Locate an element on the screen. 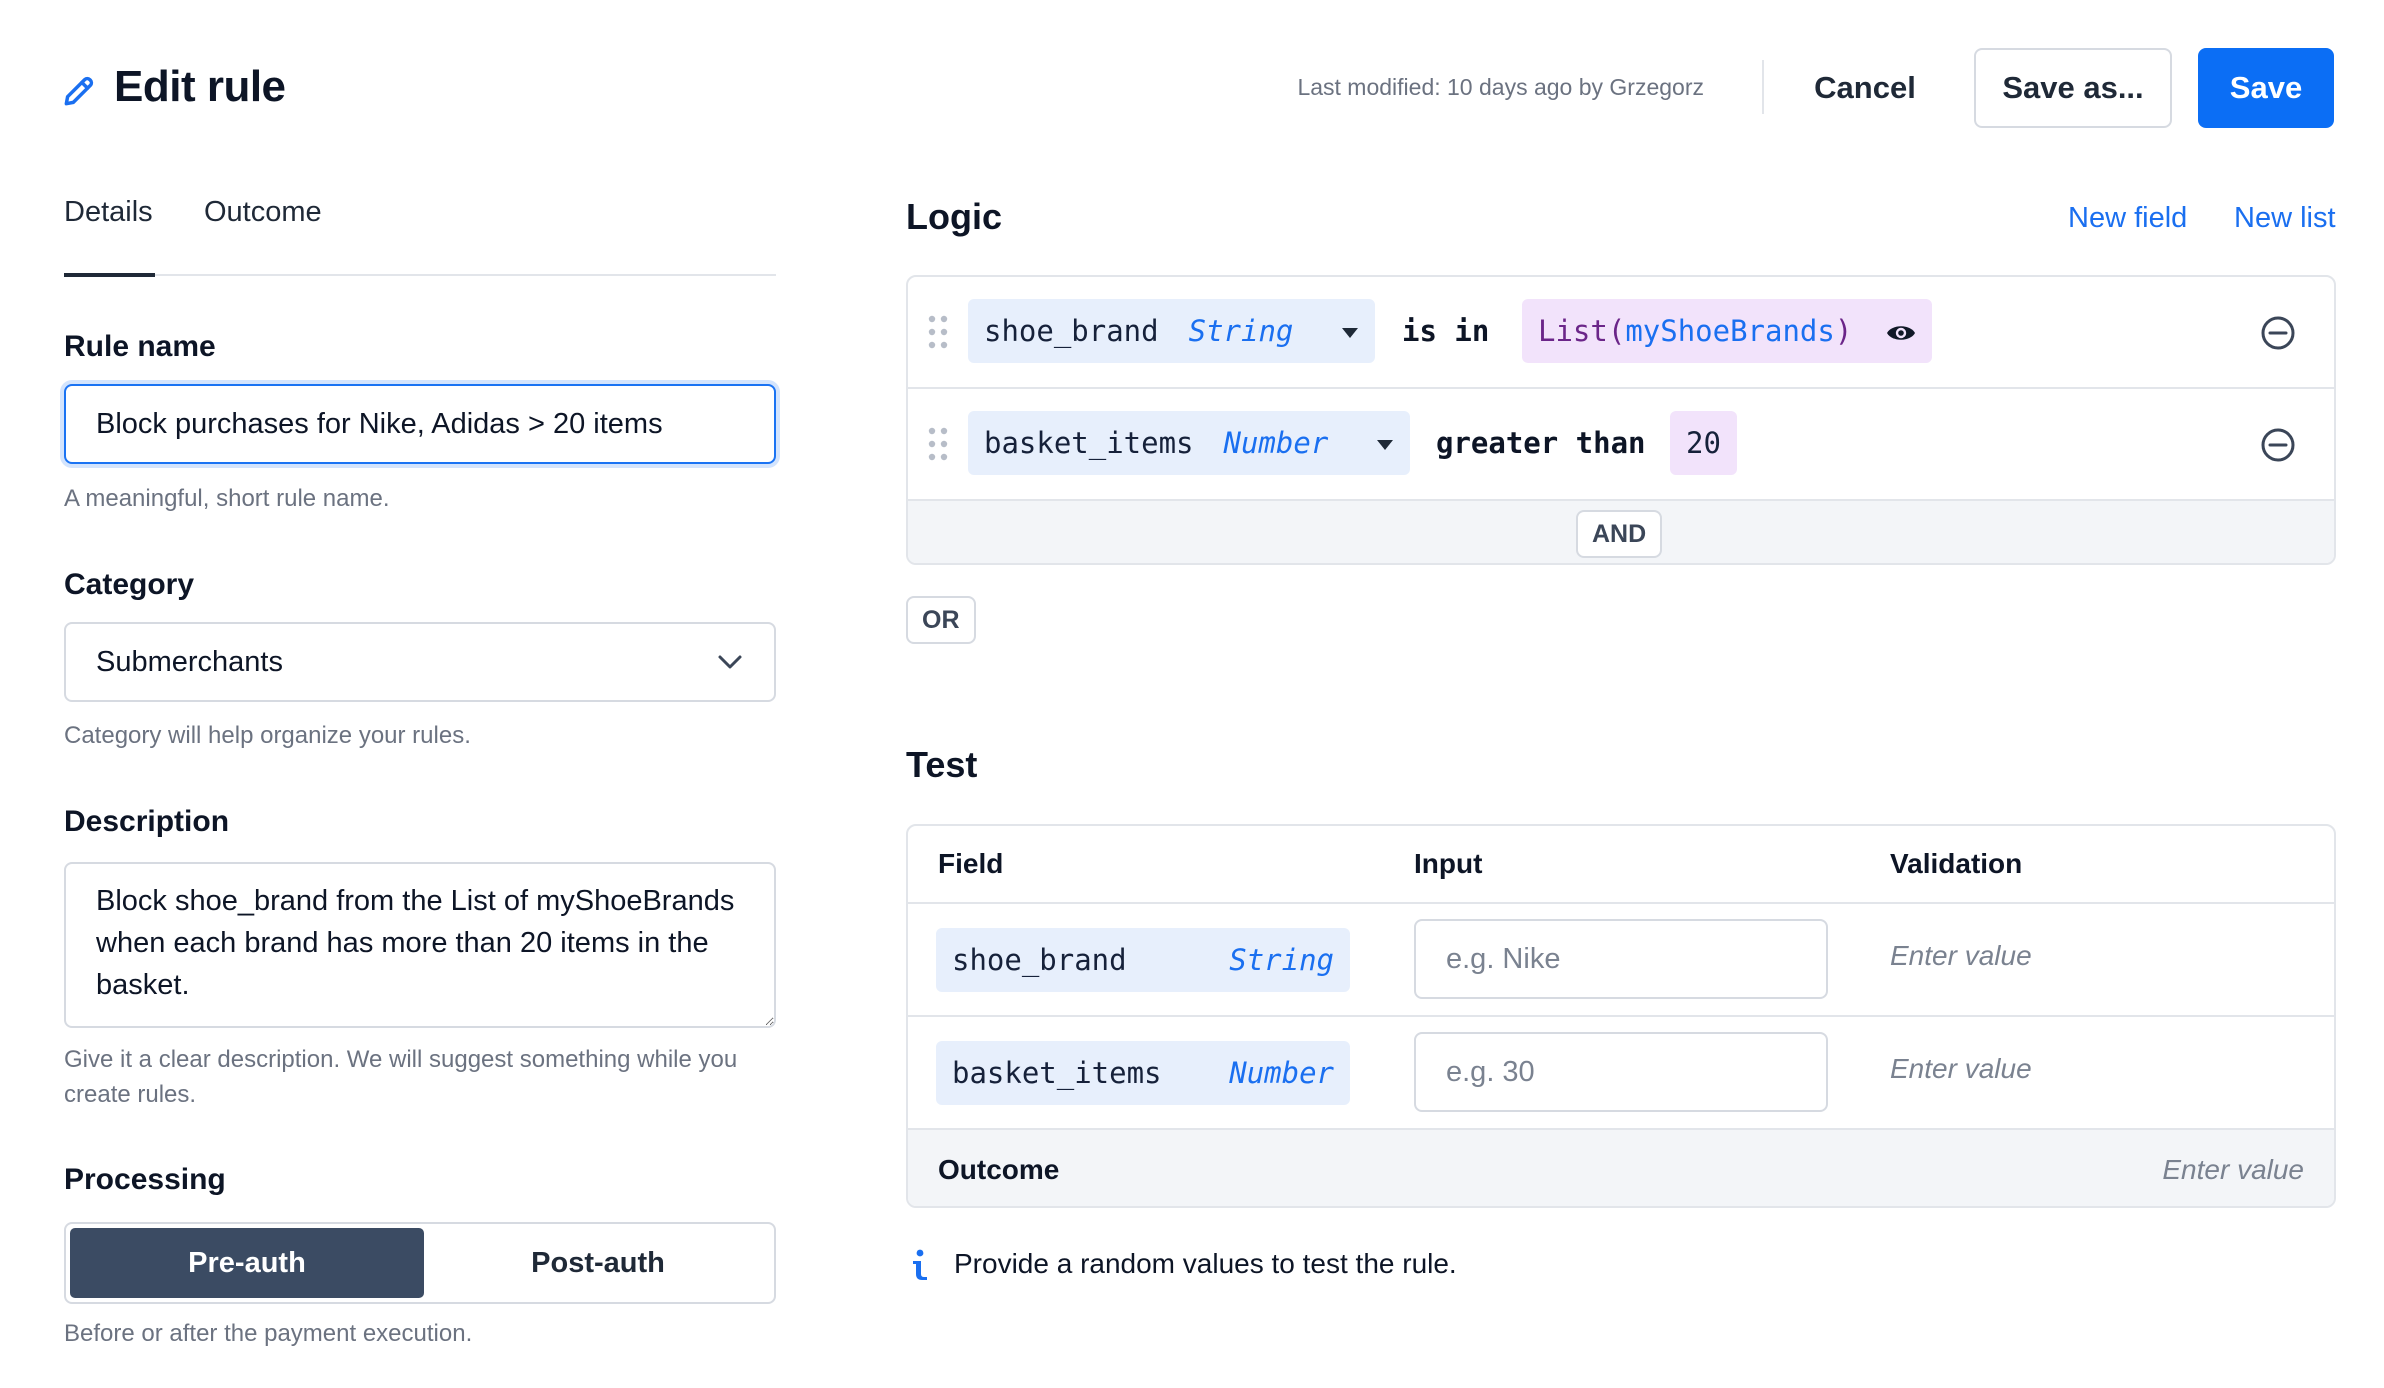 This screenshot has width=2384, height=1388. post-auth-option: Post-auth is located at coordinates (598, 1263).